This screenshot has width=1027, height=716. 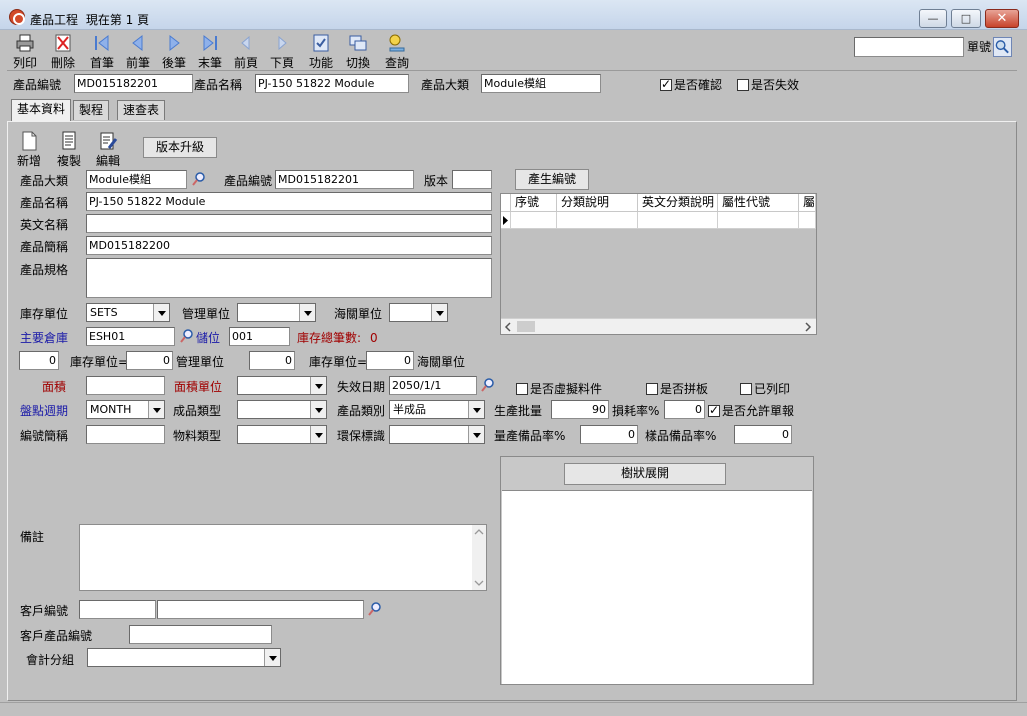 What do you see at coordinates (246, 52) in the screenshot?
I see `prev-page-button: 前頁` at bounding box center [246, 52].